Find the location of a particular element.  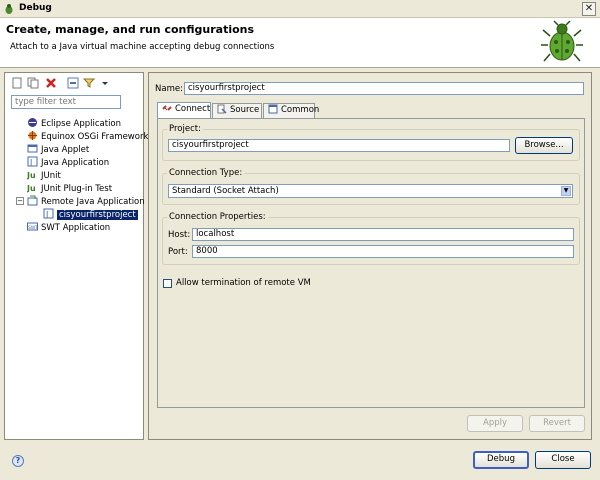

tree-item-junit: Ju JUnit is located at coordinates (44, 175).